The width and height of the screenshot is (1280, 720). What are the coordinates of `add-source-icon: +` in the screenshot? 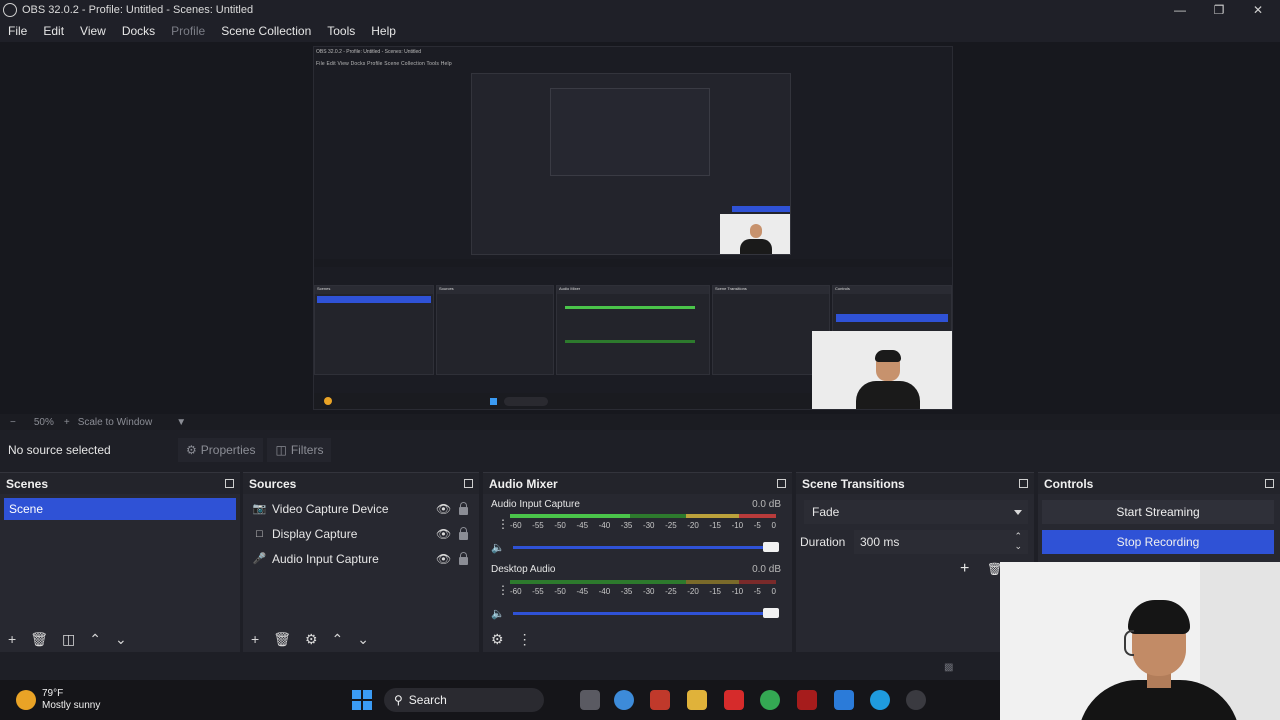 It's located at (255, 639).